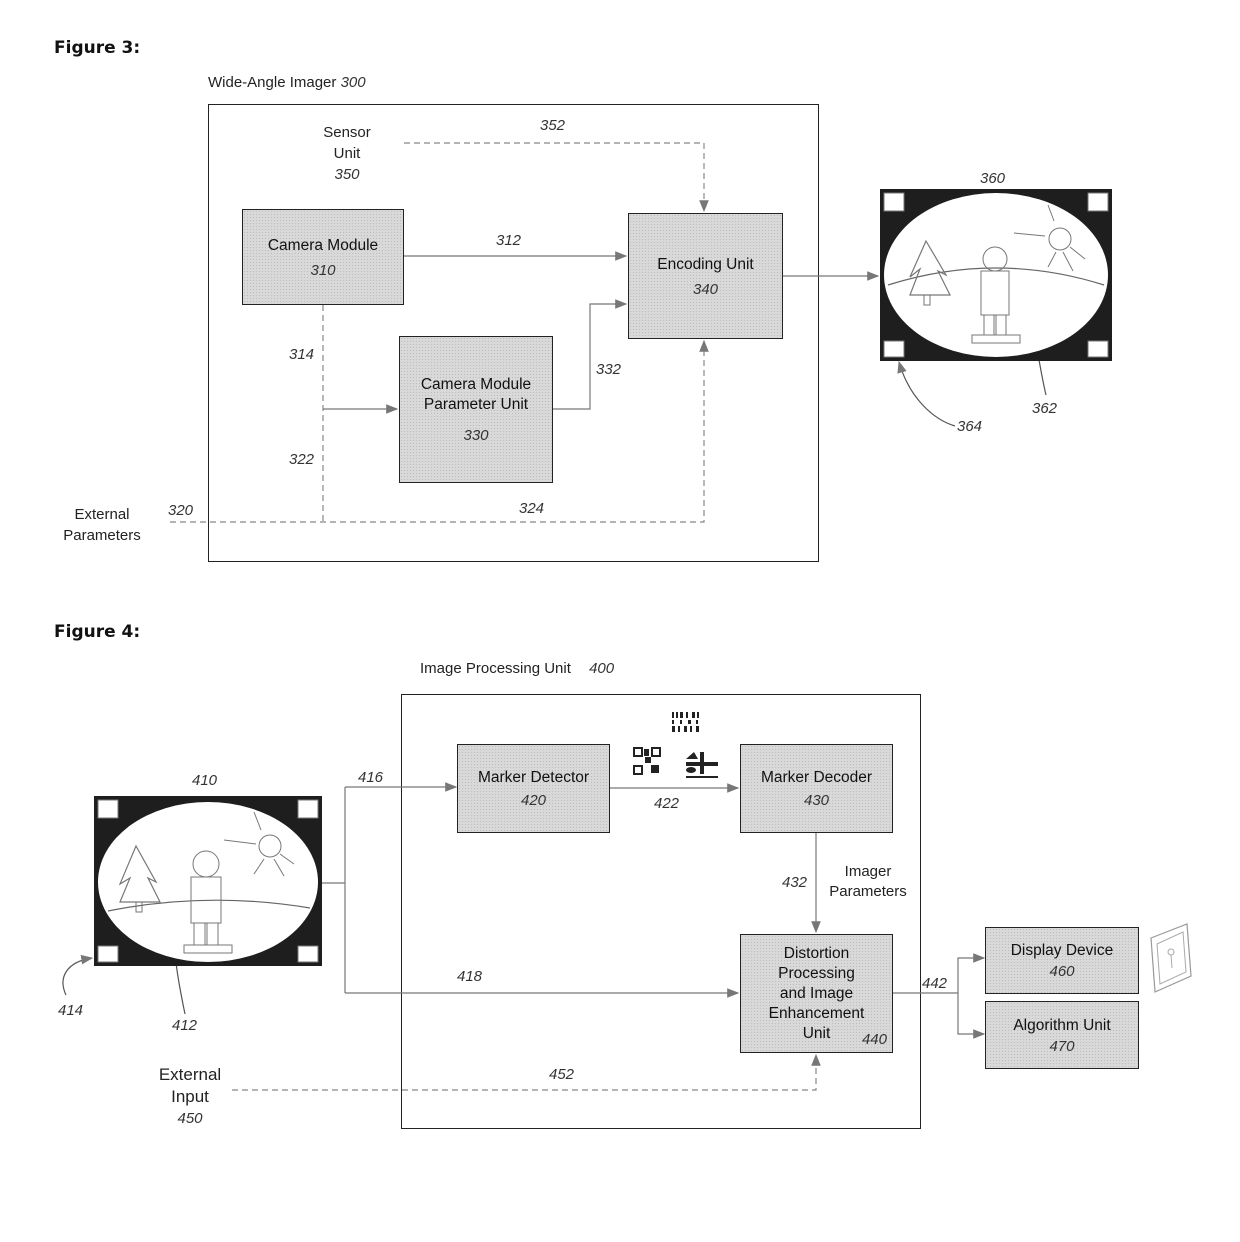 This screenshot has height=1242, width=1240. Describe the element at coordinates (868, 891) in the screenshot. I see `imager-parameters-line2: Parameters` at that location.